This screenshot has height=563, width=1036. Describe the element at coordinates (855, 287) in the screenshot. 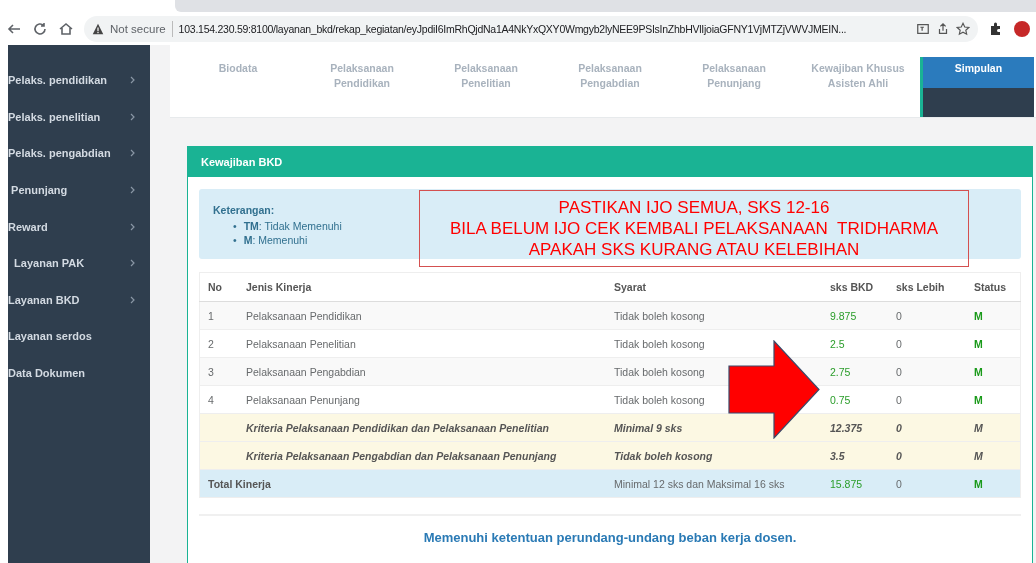

I see `column-header: sks BKD` at that location.